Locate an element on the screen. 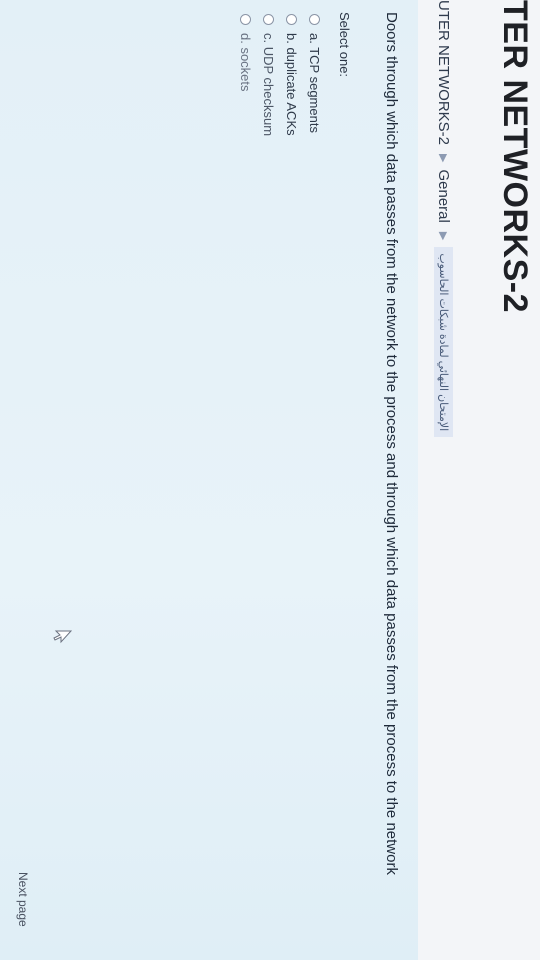 This screenshot has height=960, width=540. answer-option-a: a. TCP segments is located at coordinates (314, 75).